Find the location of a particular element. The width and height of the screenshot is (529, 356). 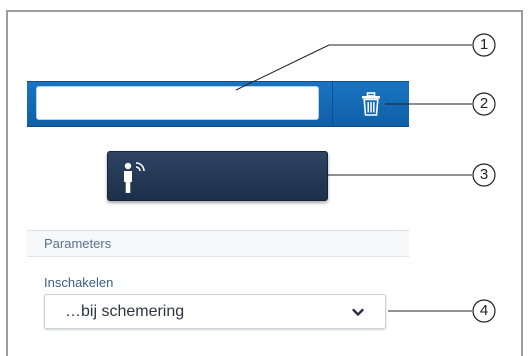

callout-4: 4 is located at coordinates (484, 311).